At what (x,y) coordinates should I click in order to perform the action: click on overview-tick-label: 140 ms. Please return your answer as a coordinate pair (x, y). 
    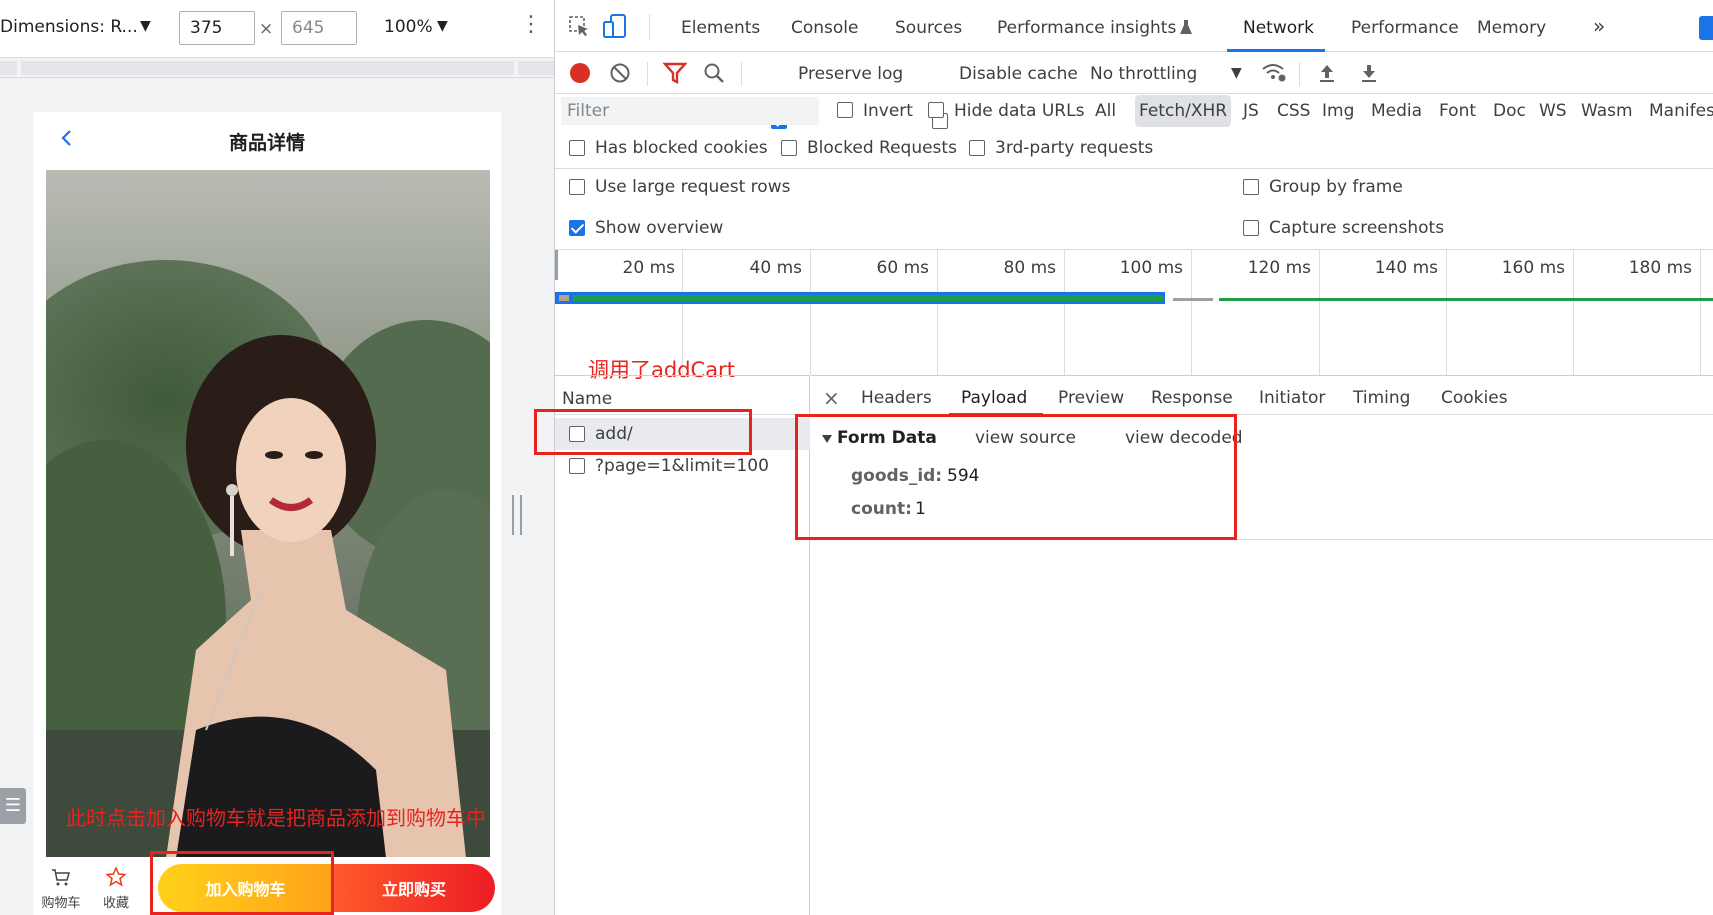
    Looking at the image, I should click on (1406, 268).